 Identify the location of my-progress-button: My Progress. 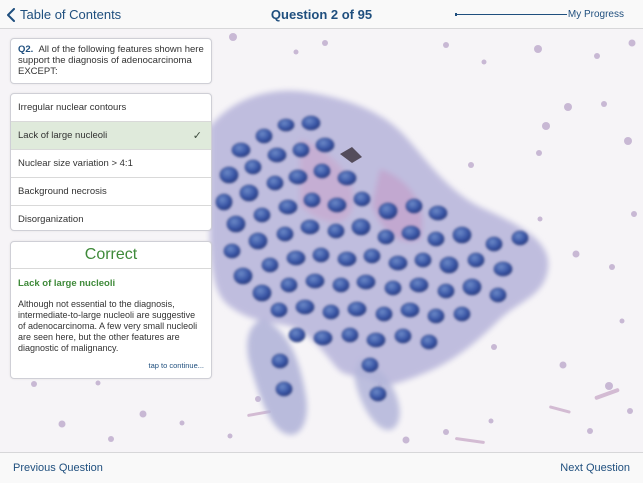
(596, 14).